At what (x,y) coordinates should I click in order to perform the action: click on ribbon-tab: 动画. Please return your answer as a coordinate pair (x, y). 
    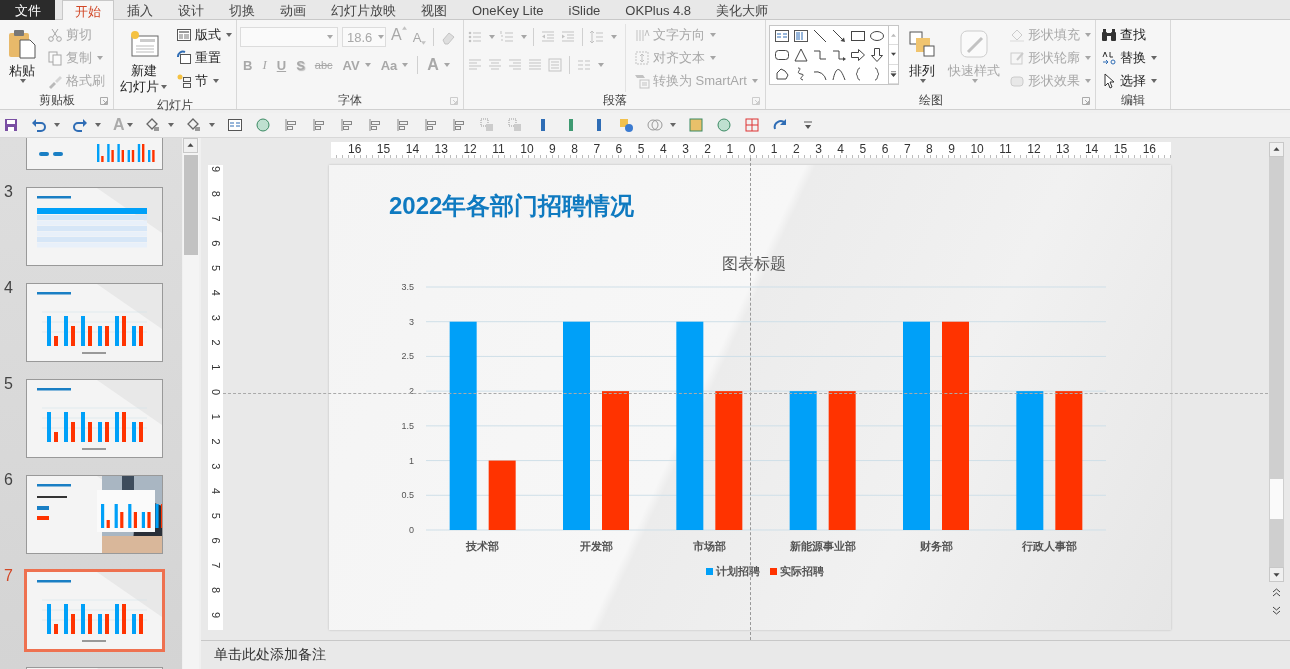
    Looking at the image, I should click on (293, 10).